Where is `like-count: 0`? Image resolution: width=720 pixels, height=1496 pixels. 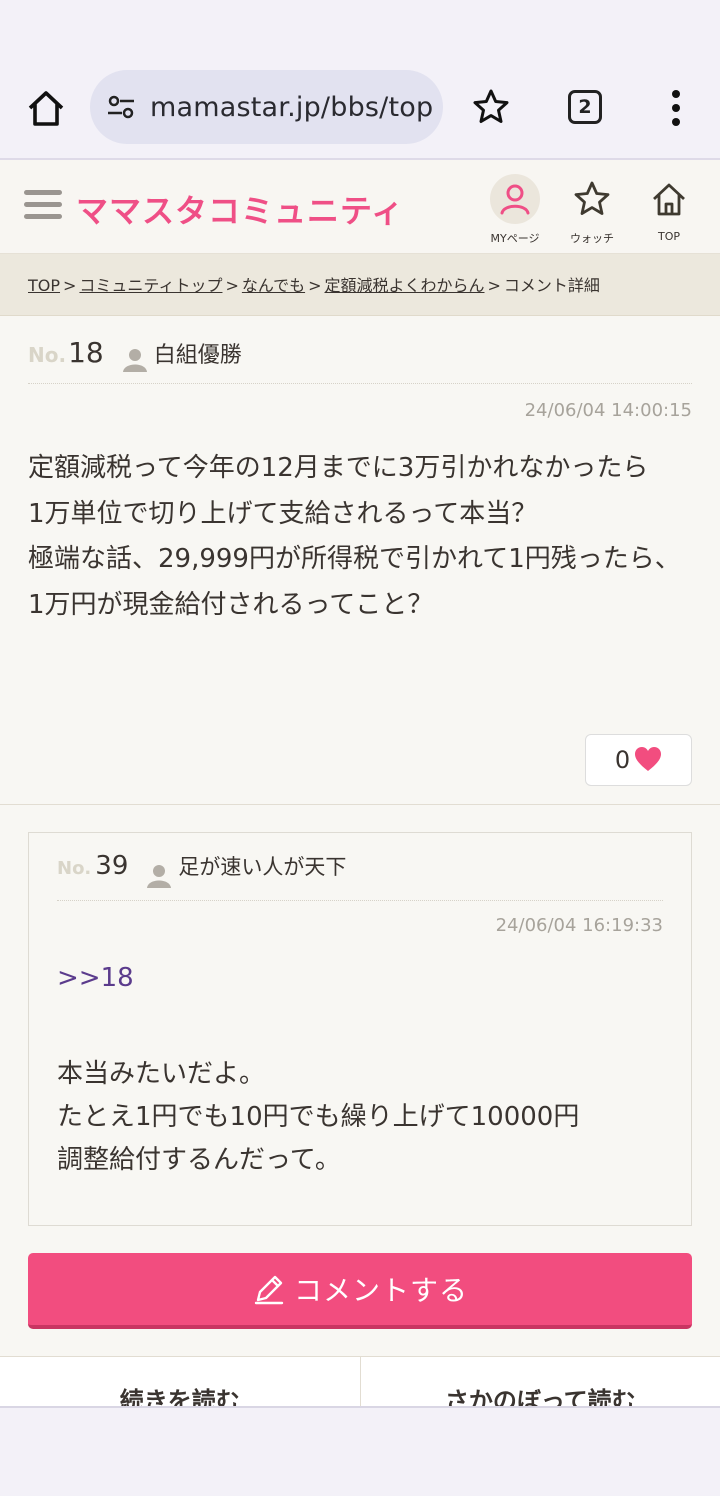 like-count: 0 is located at coordinates (622, 760).